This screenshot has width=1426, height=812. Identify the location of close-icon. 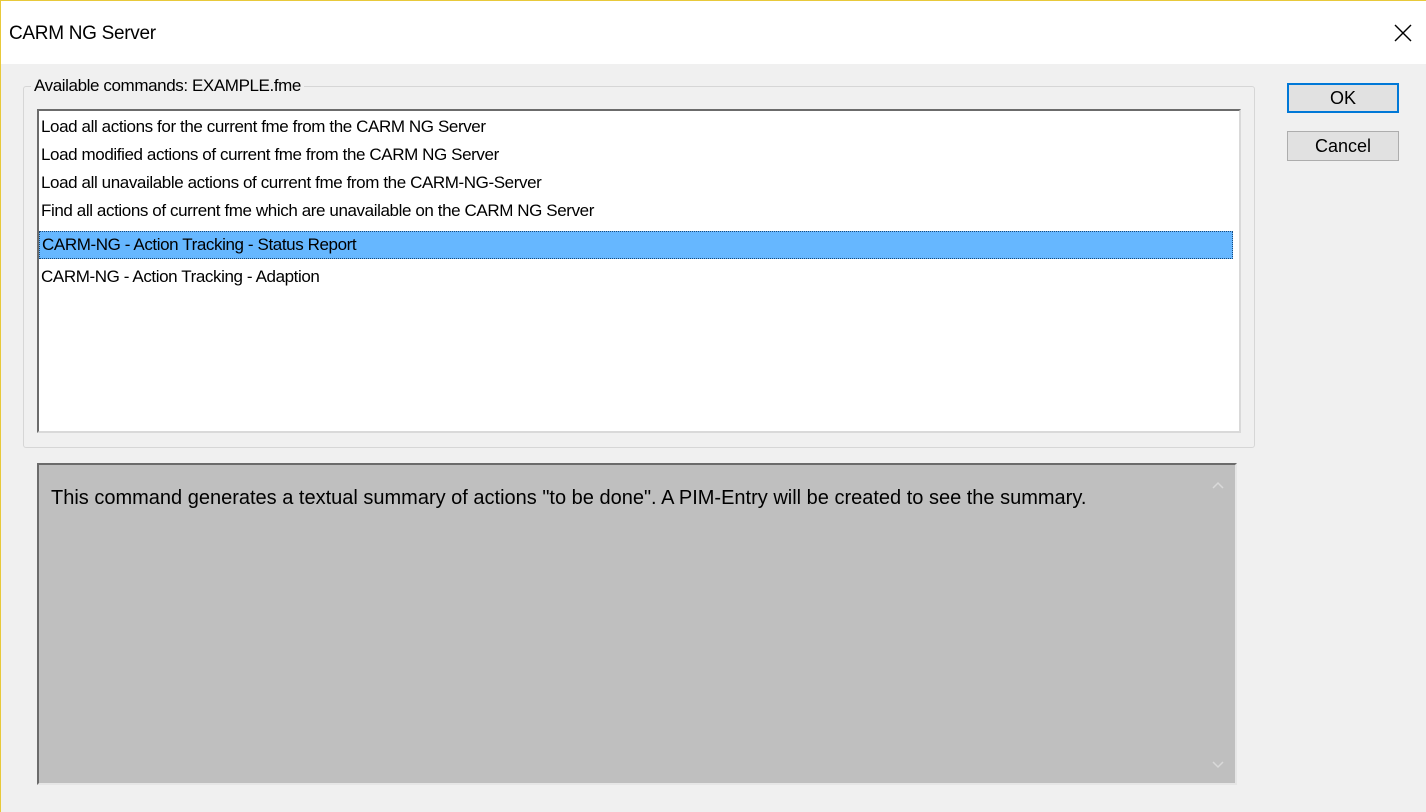
(1403, 33).